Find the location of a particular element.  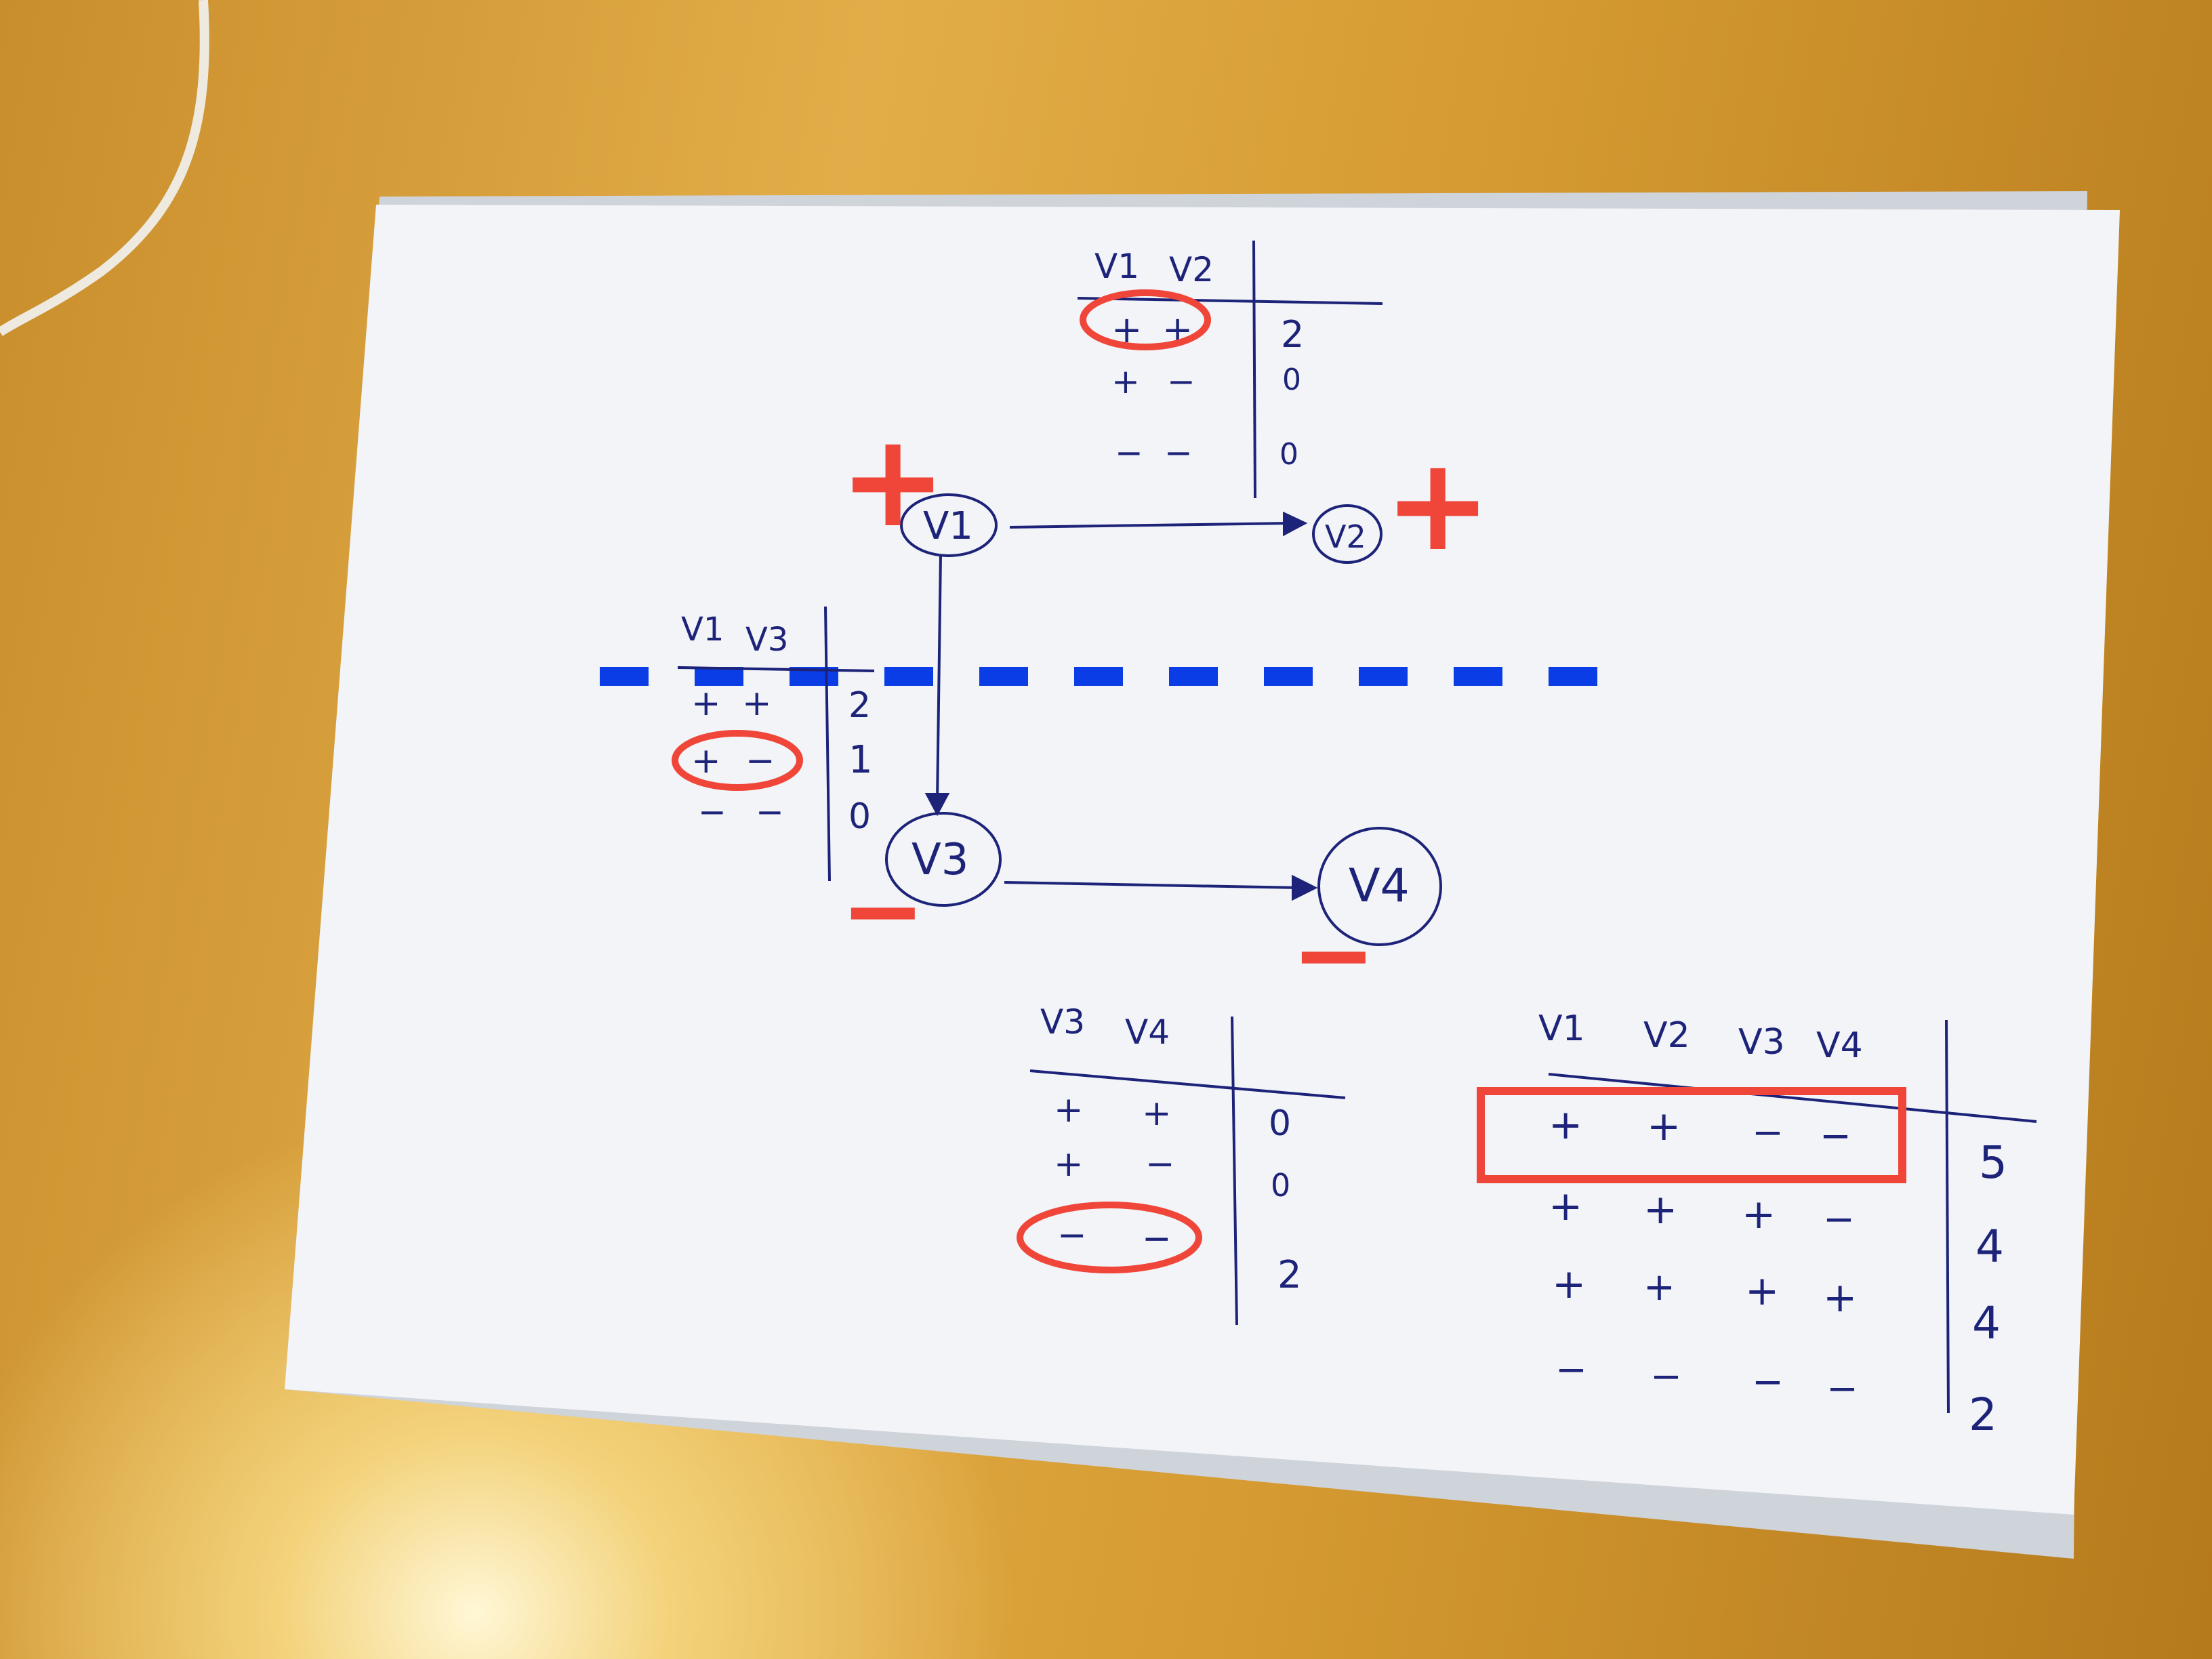

table-full-r0-val: 5 is located at coordinates (1993, 1162).